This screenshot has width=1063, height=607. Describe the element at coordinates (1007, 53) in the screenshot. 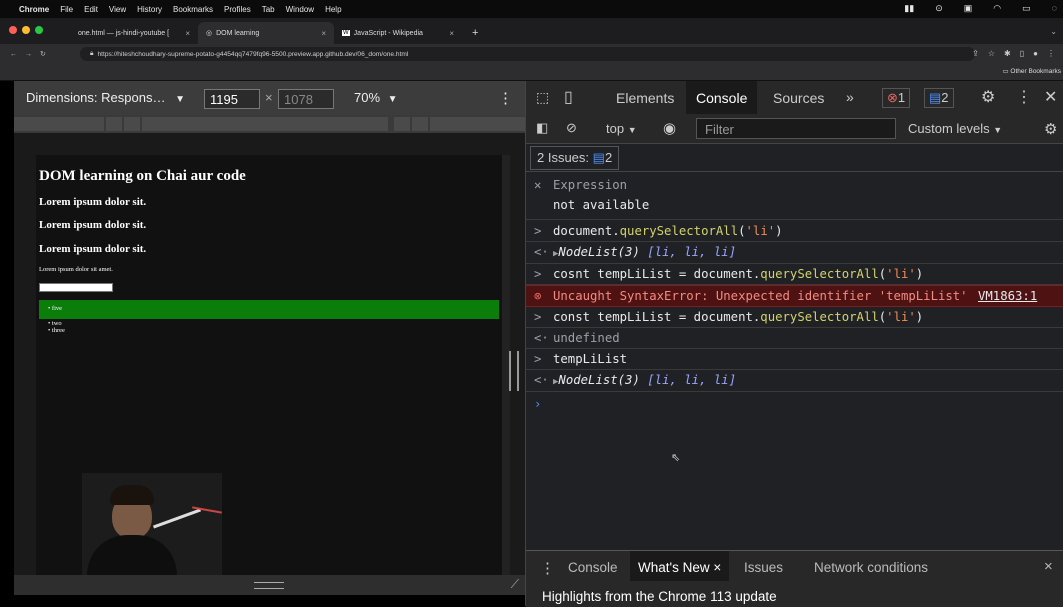

I see `extensions-icon: ✱` at that location.